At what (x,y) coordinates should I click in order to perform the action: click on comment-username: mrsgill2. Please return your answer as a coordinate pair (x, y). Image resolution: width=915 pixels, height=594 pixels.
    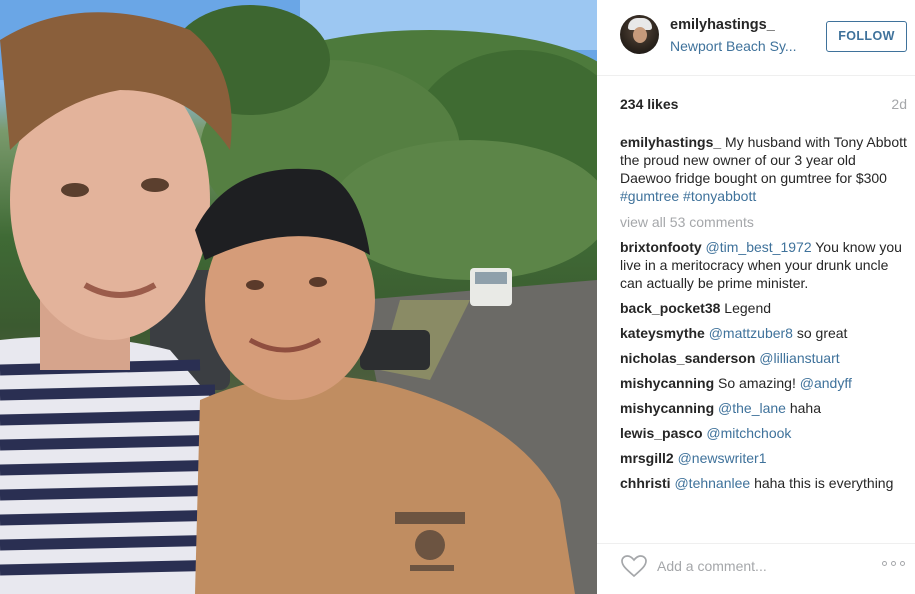
    Looking at the image, I should click on (647, 458).